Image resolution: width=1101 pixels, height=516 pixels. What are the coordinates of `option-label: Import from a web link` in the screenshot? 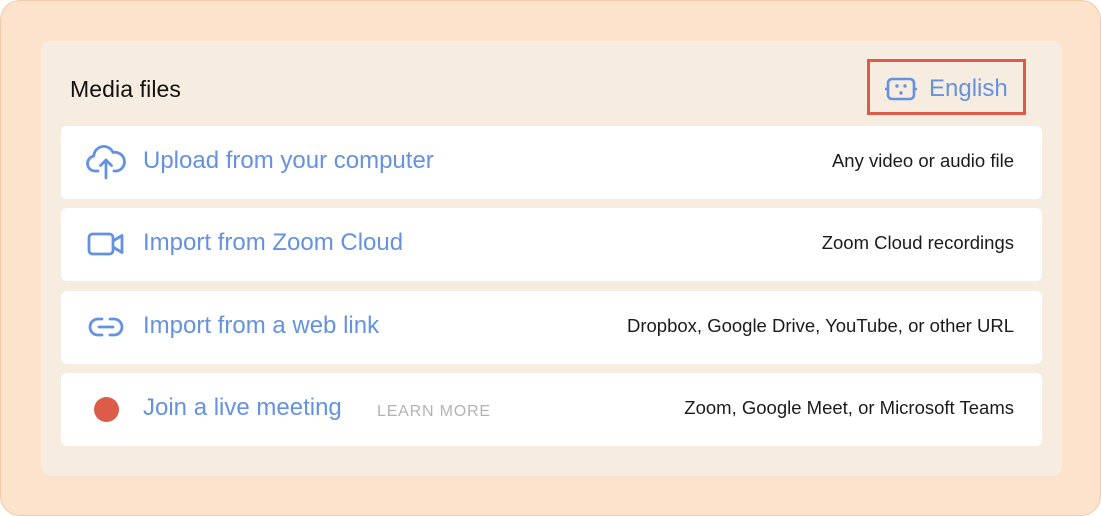 It's located at (261, 325).